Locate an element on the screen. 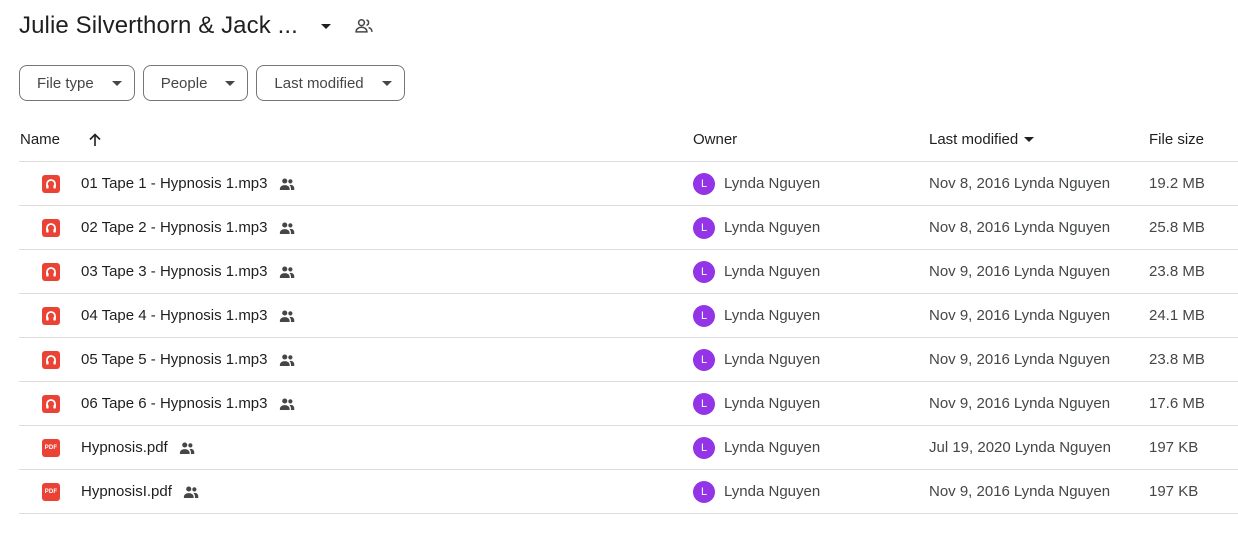 The image size is (1238, 552). file-name: 01 Tape 1 - Hypnosis 1.mp3 is located at coordinates (174, 183).